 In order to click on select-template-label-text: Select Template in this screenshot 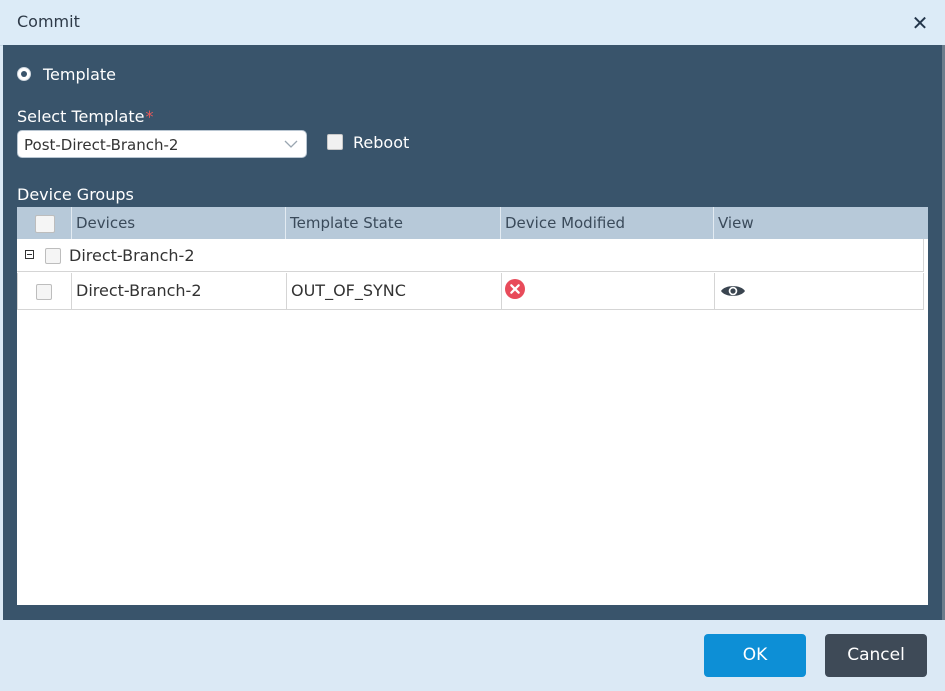, I will do `click(81, 116)`.